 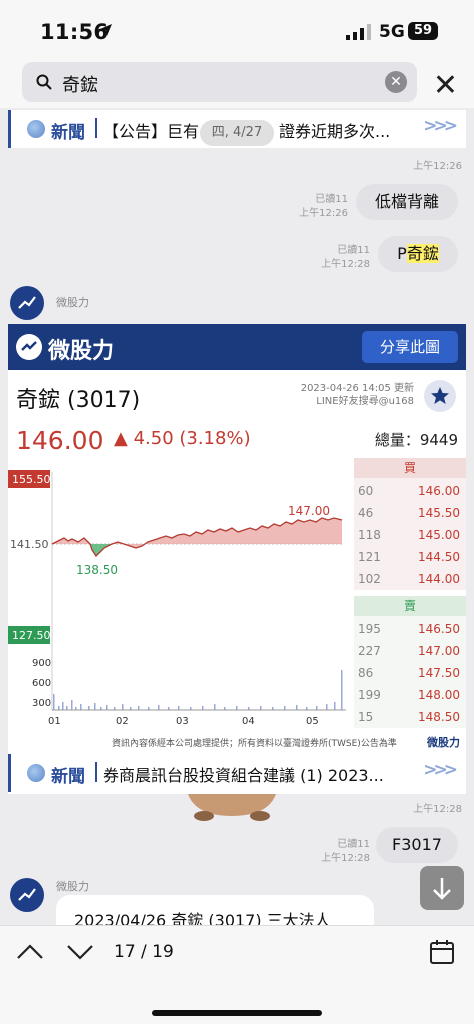 What do you see at coordinates (409, 491) in the screenshot?
I see `order-row: 60 146.00` at bounding box center [409, 491].